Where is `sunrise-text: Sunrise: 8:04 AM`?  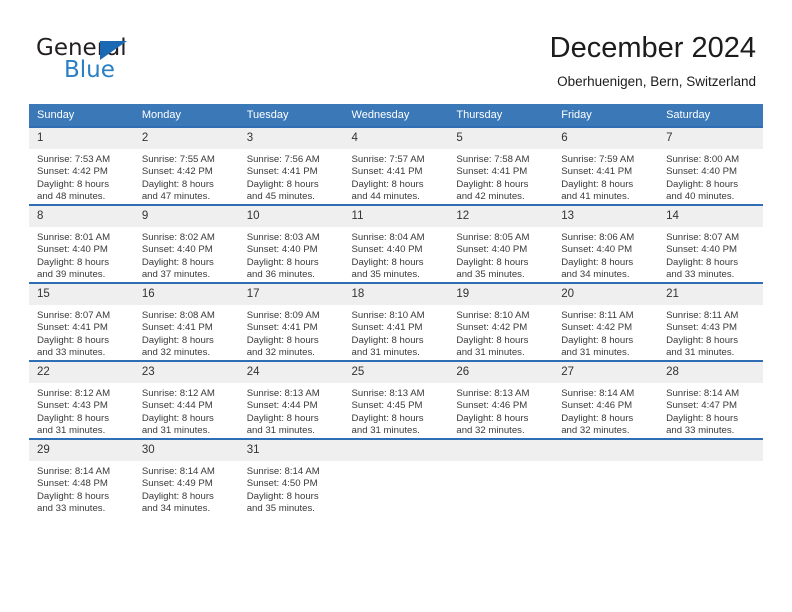 sunrise-text: Sunrise: 8:04 AM is located at coordinates (388, 237).